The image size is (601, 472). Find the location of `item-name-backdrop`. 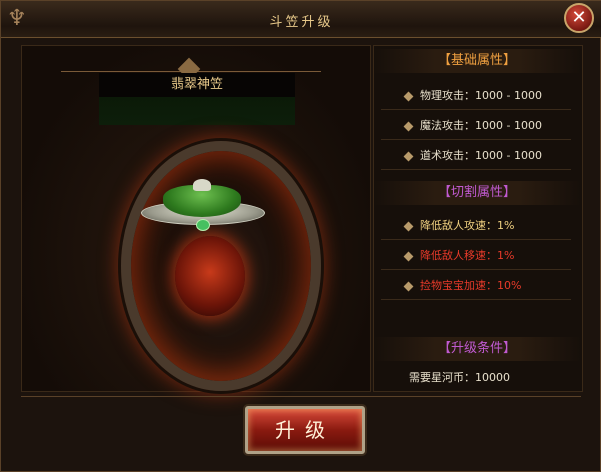

item-name-backdrop is located at coordinates (197, 111).